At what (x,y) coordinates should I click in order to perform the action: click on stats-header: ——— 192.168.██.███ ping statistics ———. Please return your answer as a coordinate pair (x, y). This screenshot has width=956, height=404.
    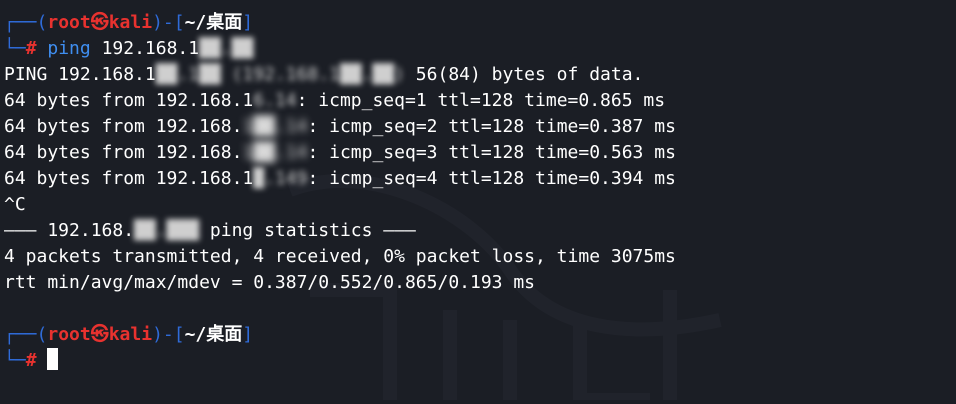
    Looking at the image, I should click on (480, 231).